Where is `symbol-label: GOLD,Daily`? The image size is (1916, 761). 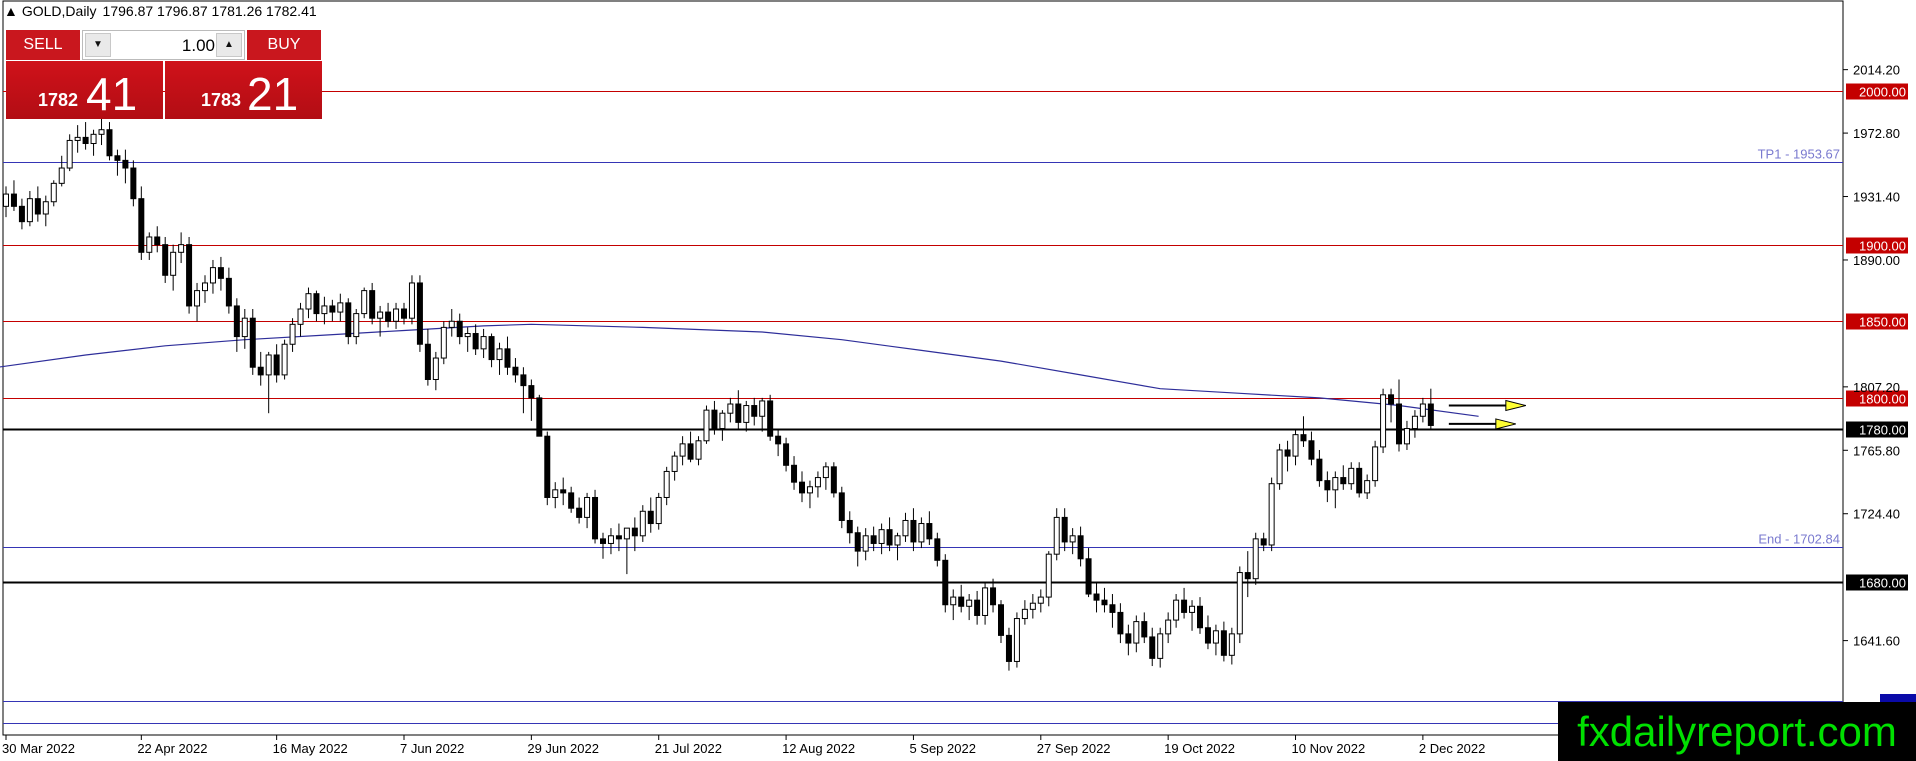
symbol-label: GOLD,Daily is located at coordinates (59, 11).